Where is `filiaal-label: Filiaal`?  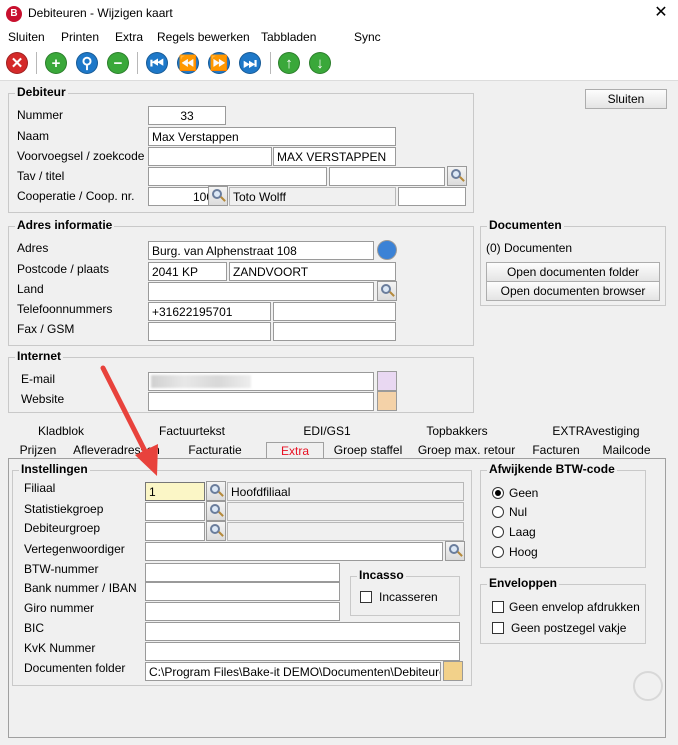
filiaal-label: Filiaal is located at coordinates (40, 488).